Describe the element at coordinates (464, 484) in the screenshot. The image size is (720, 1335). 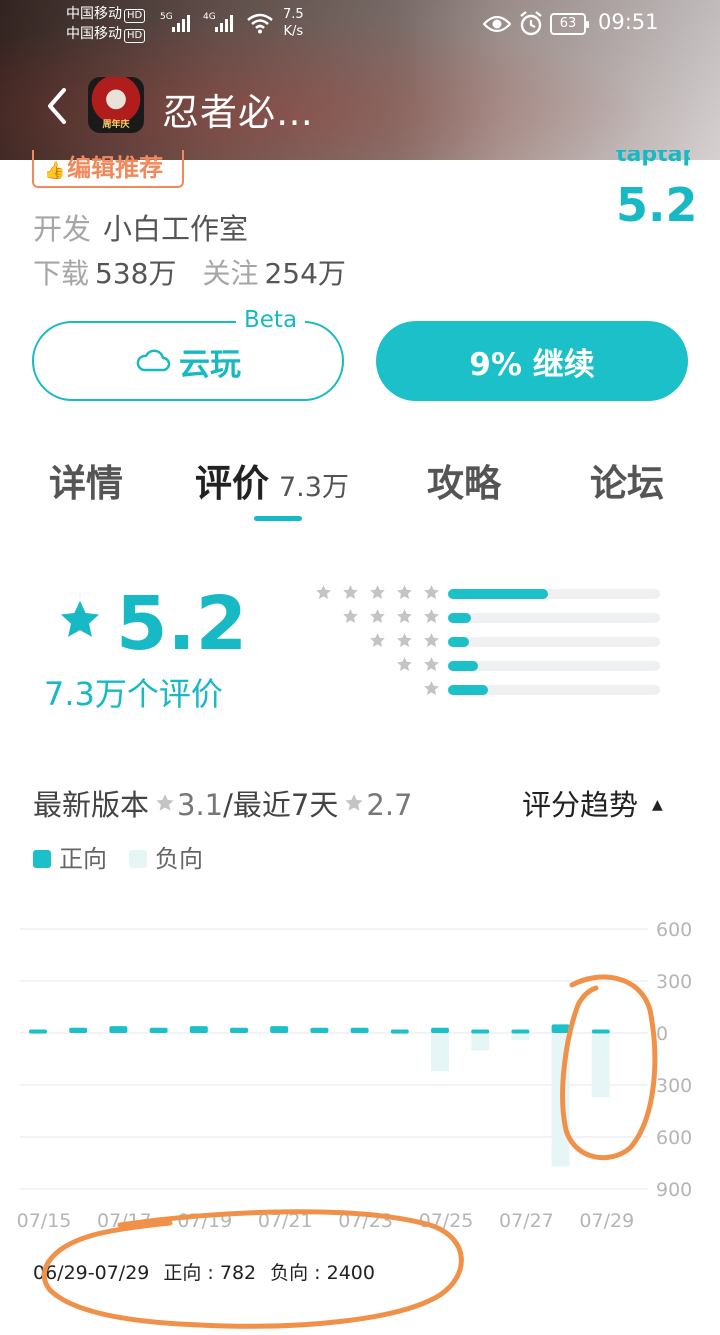
I see `tab-guide: 攻略` at that location.